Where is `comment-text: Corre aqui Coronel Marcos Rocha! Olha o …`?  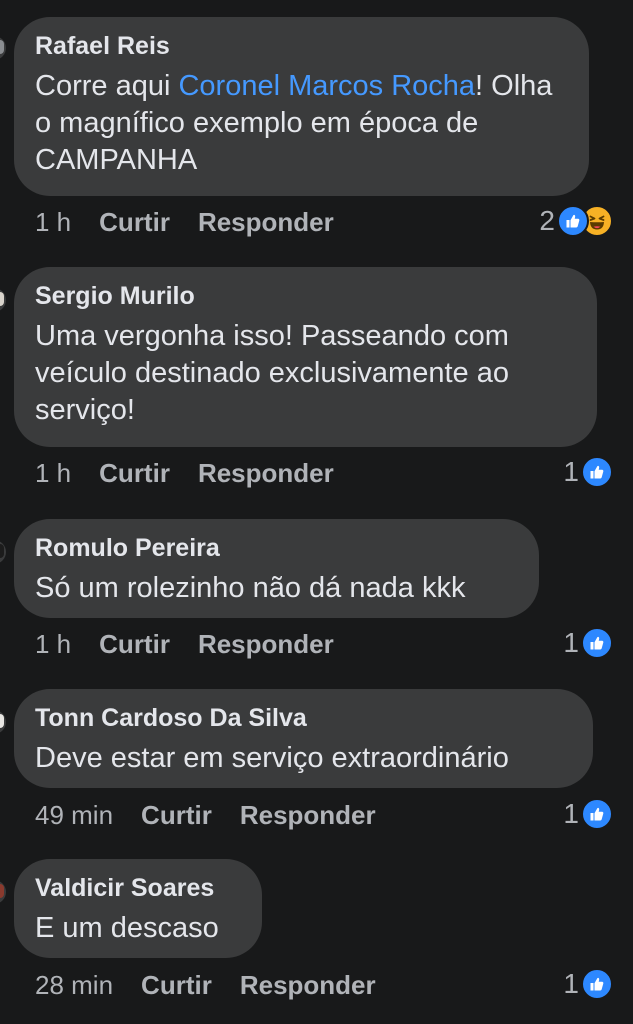 comment-text: Corre aqui Coronel Marcos Rocha! Olha o … is located at coordinates (301, 123).